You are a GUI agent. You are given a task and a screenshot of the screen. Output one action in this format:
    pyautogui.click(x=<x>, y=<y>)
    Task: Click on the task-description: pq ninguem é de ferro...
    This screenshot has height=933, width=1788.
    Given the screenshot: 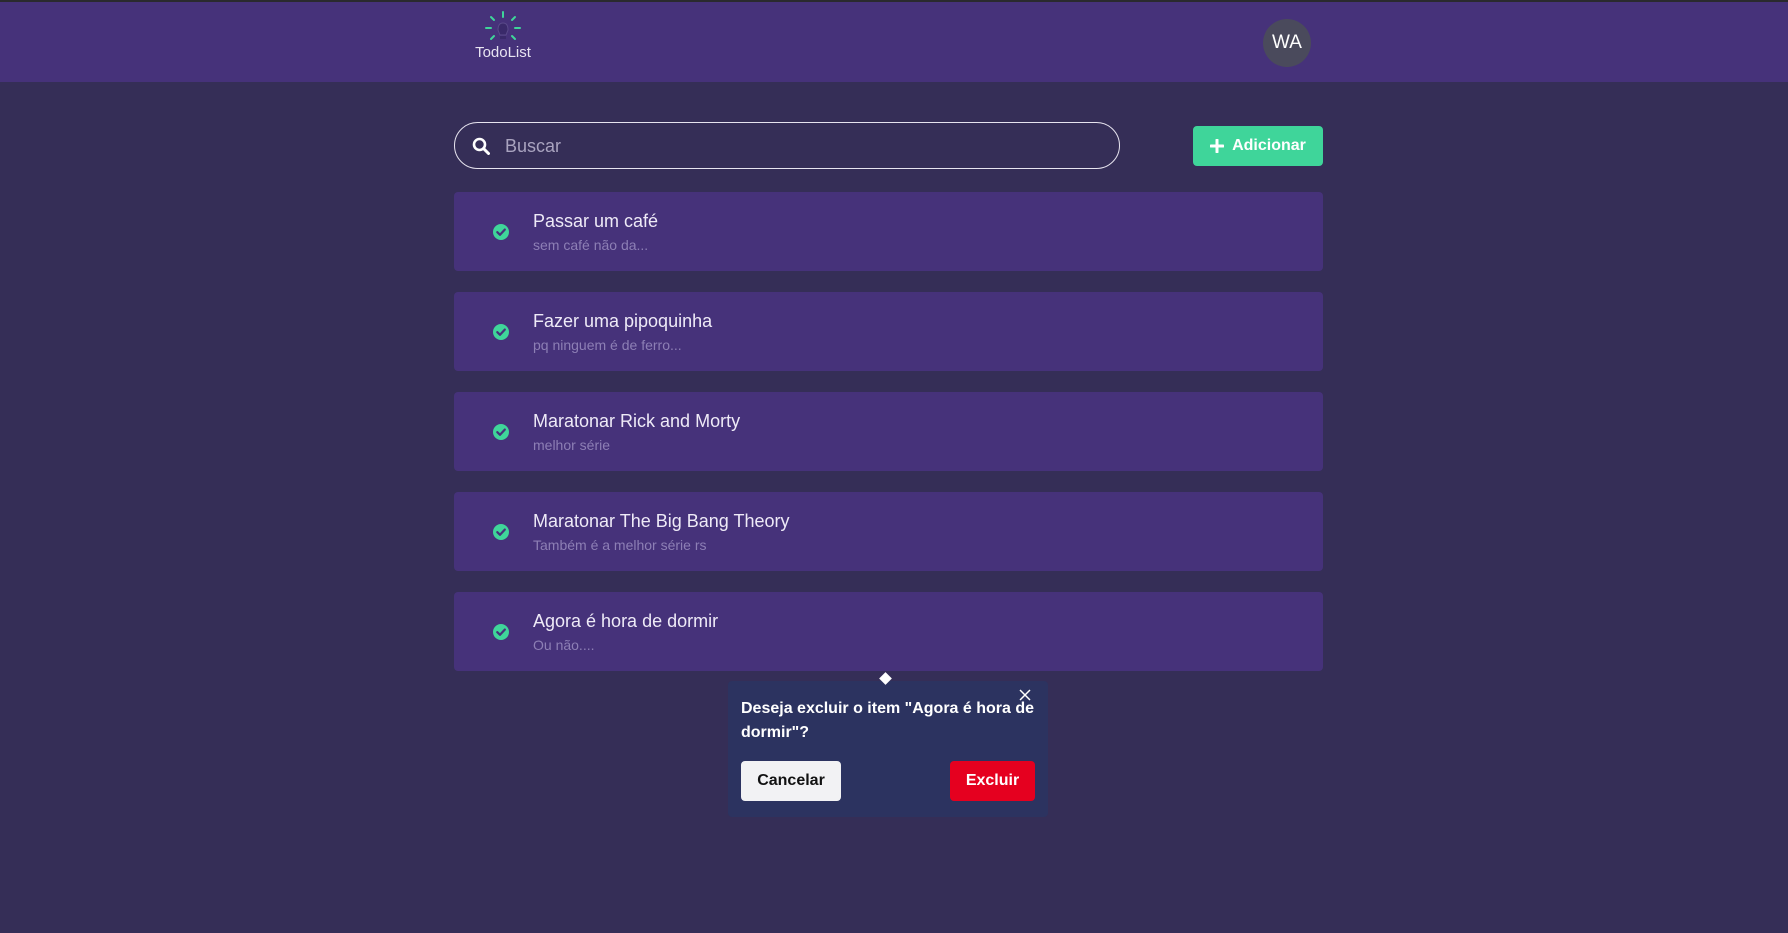 What is the action you would take?
    pyautogui.click(x=607, y=345)
    